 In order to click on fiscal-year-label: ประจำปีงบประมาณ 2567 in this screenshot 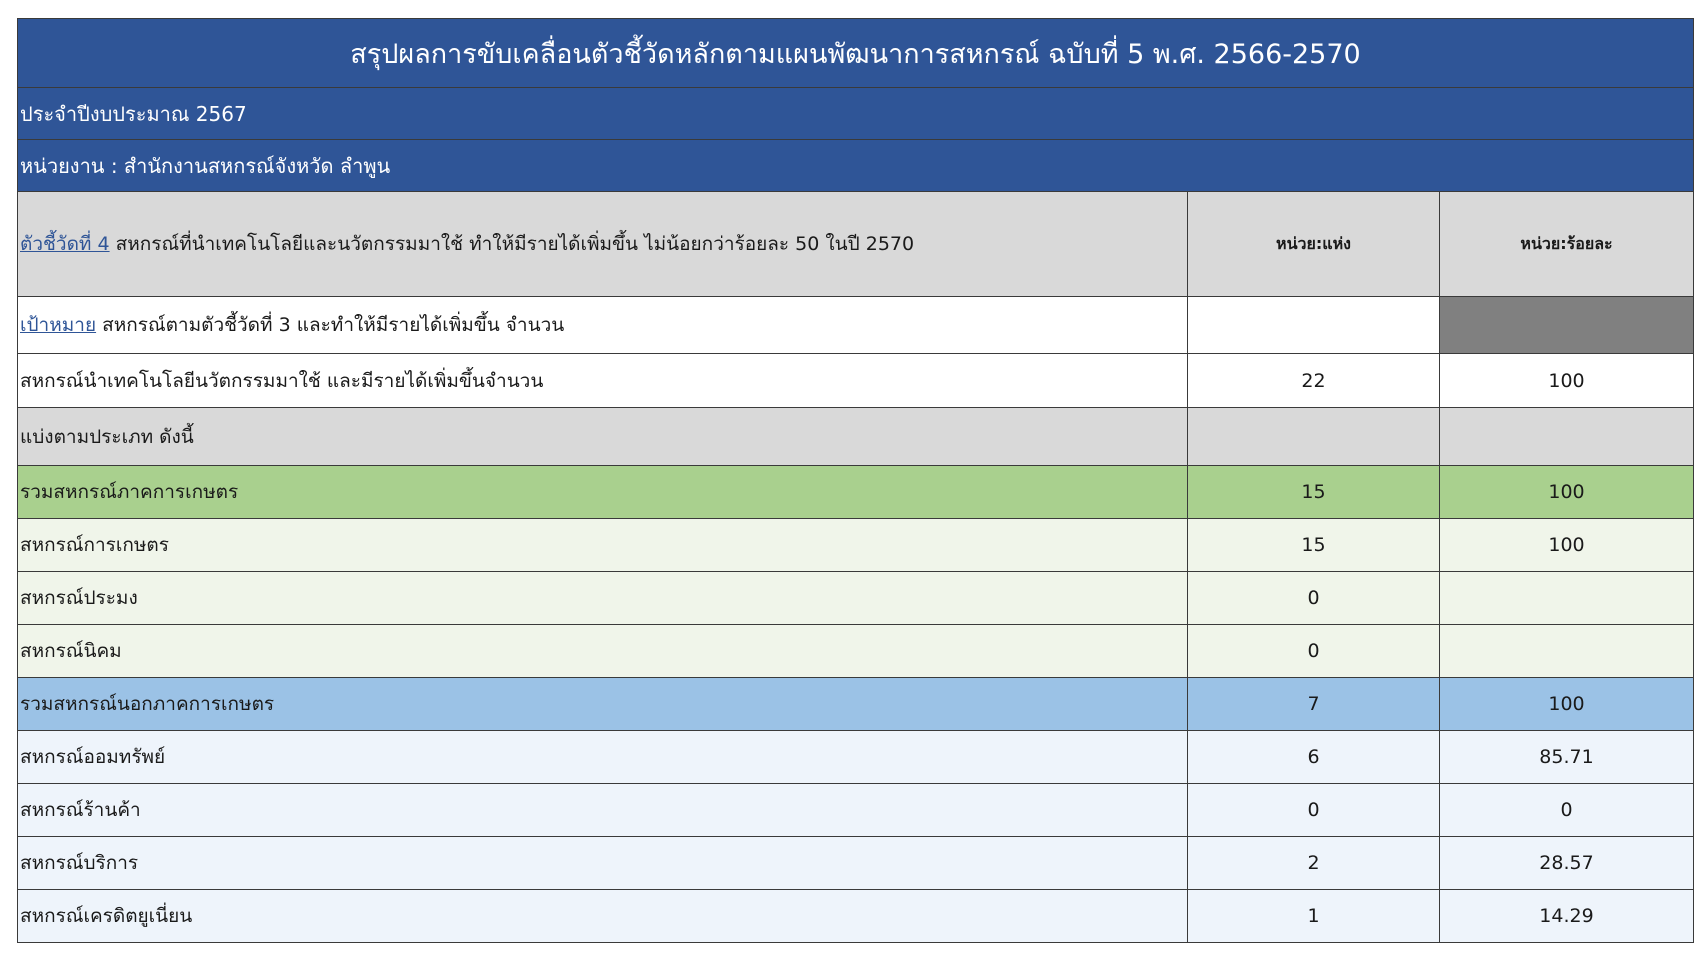, I will do `click(855, 113)`.